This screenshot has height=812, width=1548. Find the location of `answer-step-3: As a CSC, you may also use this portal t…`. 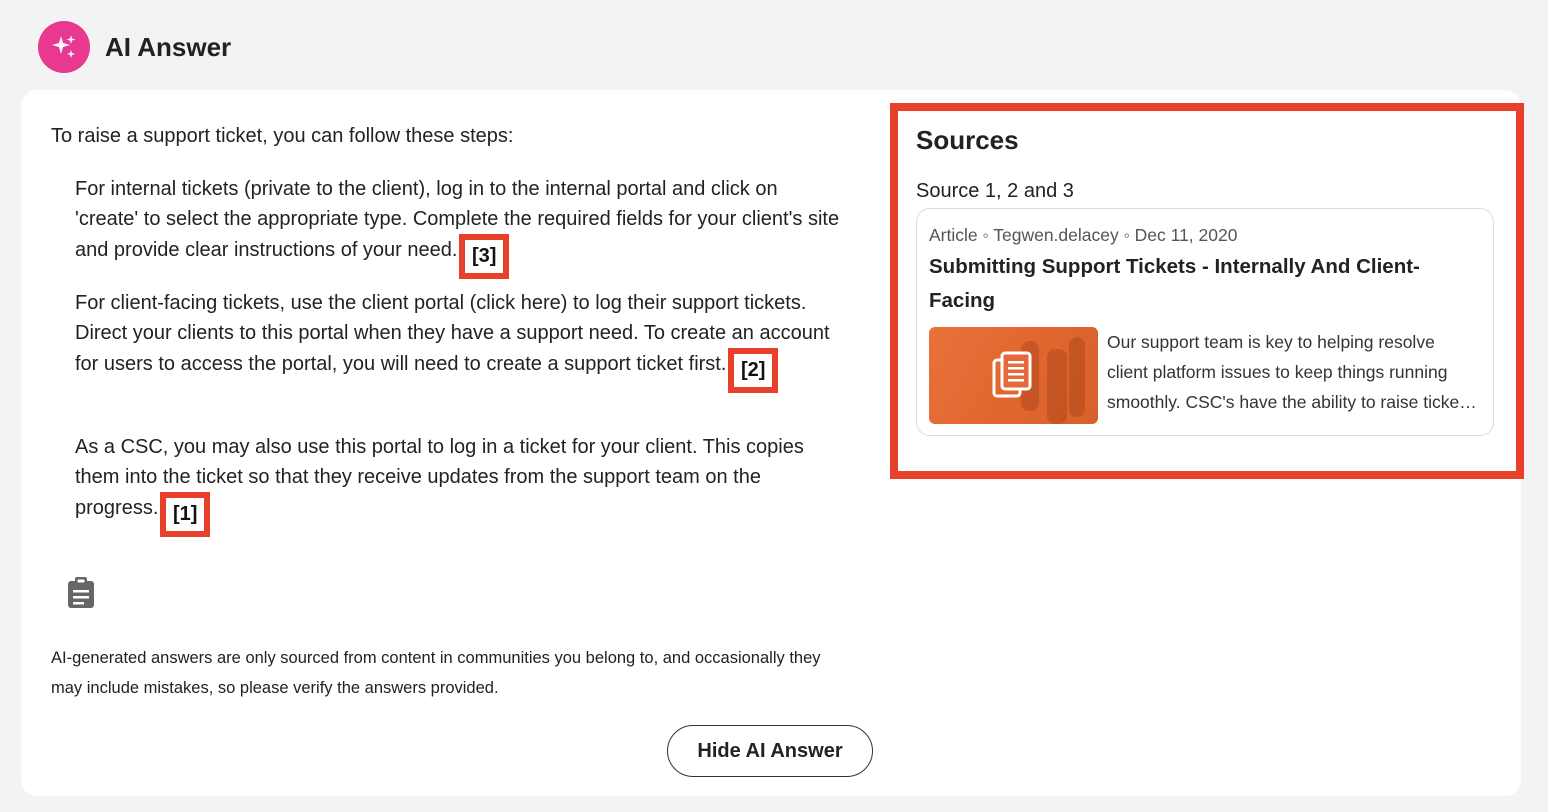

answer-step-3: As a CSC, you may also use this portal t… is located at coordinates (460, 484).